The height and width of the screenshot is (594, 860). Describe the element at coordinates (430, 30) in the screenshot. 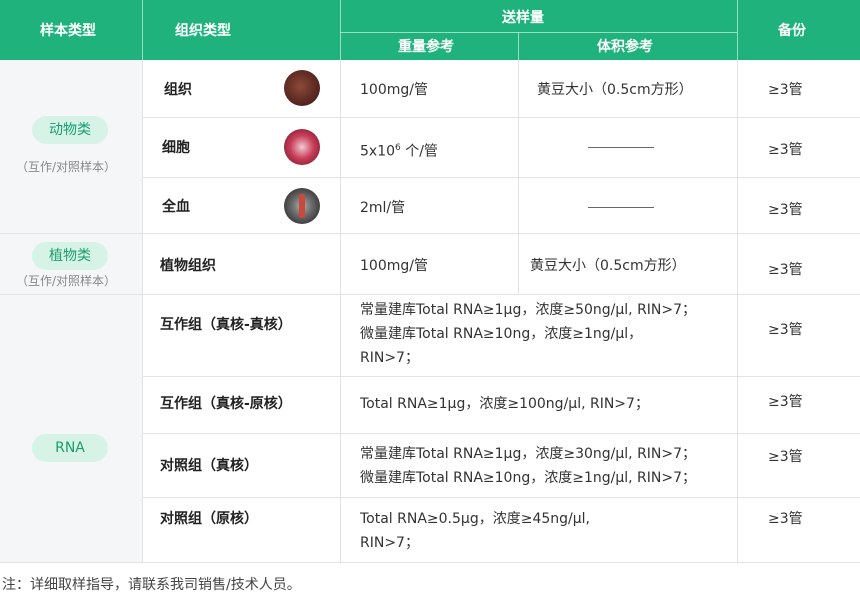

I see `table-header: 样本类型 组织类型 送样量 重量参考 体积参考 备份` at that location.